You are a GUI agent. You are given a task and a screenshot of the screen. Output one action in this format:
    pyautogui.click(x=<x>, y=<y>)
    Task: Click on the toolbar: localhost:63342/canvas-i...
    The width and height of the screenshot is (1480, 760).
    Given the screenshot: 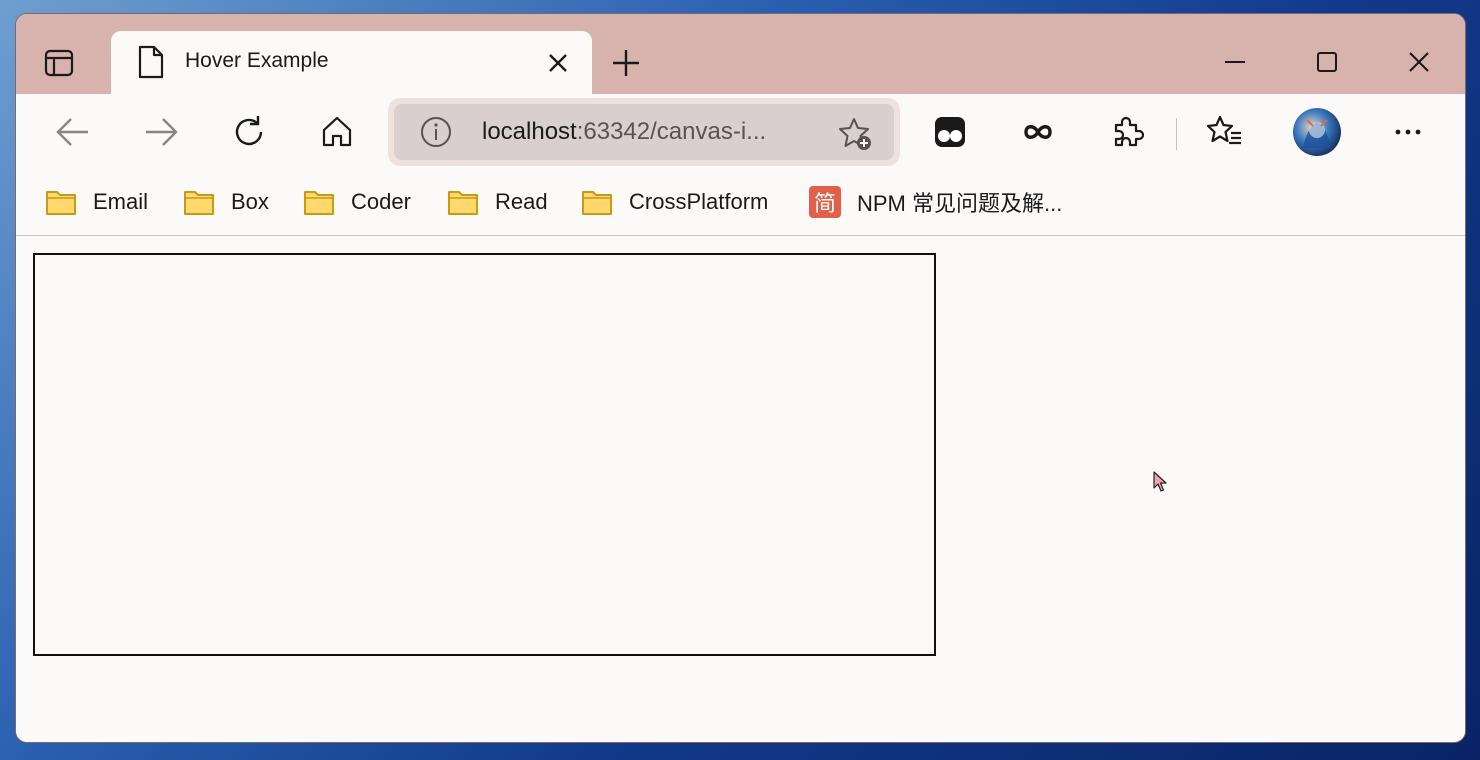 What is the action you would take?
    pyautogui.click(x=740, y=133)
    